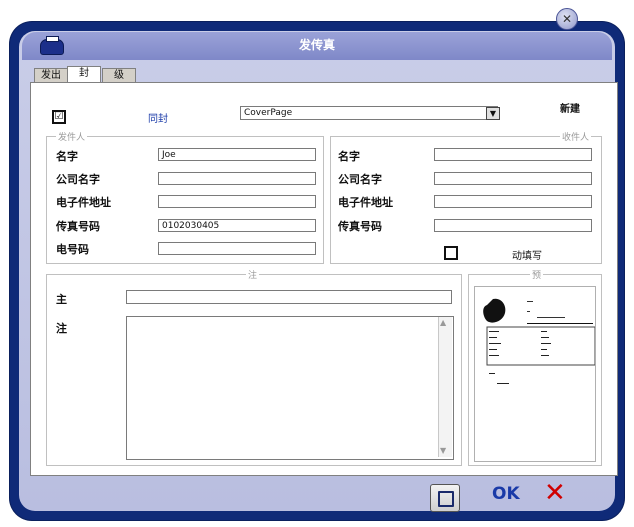  What do you see at coordinates (555, 493) in the screenshot?
I see `cancel-button: ✕` at bounding box center [555, 493].